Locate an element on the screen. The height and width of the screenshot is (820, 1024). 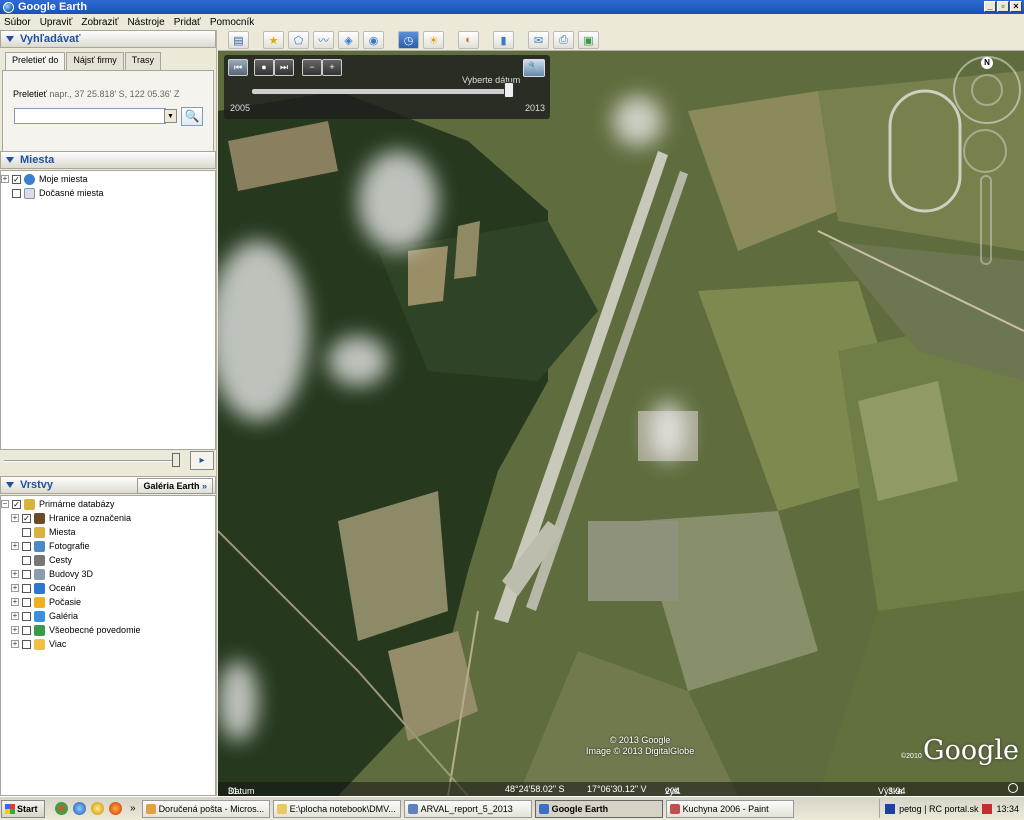
list-item: + Počasie is located at coordinates (108, 602).